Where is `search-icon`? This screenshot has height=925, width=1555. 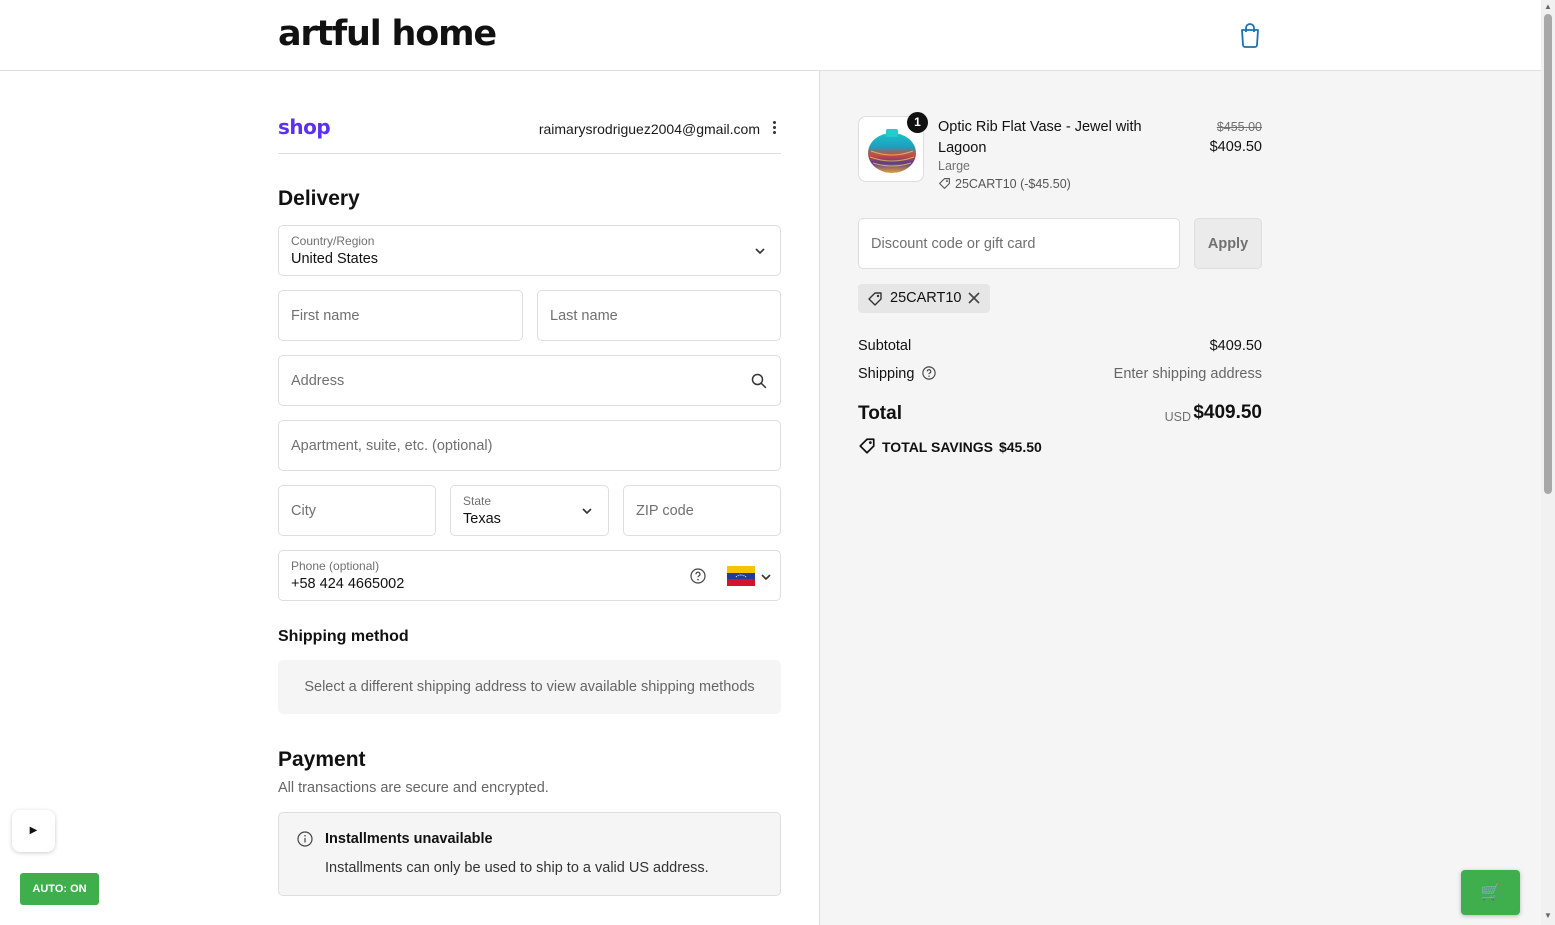
search-icon is located at coordinates (759, 381).